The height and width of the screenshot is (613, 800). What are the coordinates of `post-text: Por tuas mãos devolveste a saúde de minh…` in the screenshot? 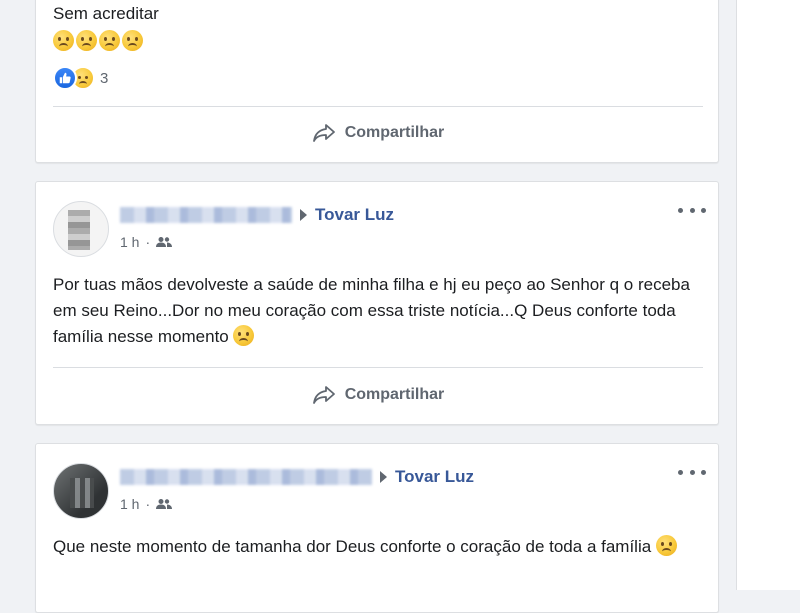 It's located at (378, 311).